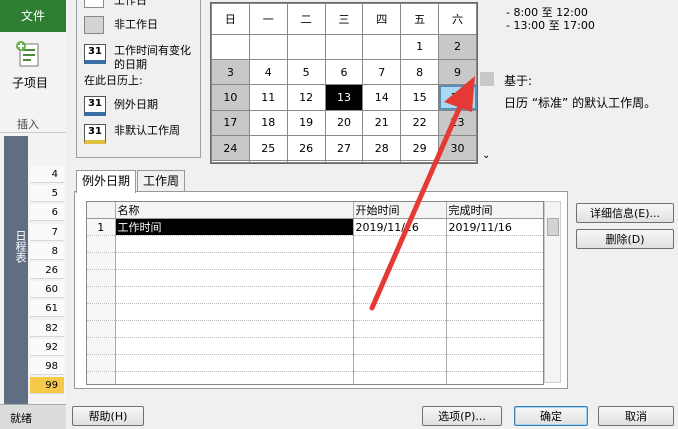  I want to click on row-number: 99, so click(47, 386).